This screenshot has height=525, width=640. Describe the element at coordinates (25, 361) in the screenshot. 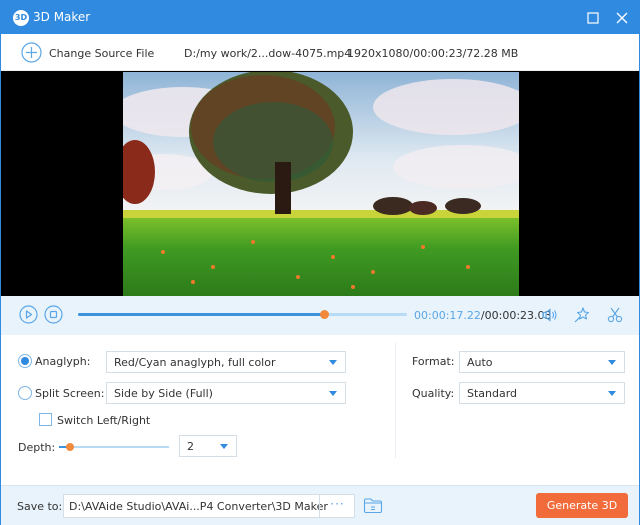

I see `anaglyph-radio` at that location.